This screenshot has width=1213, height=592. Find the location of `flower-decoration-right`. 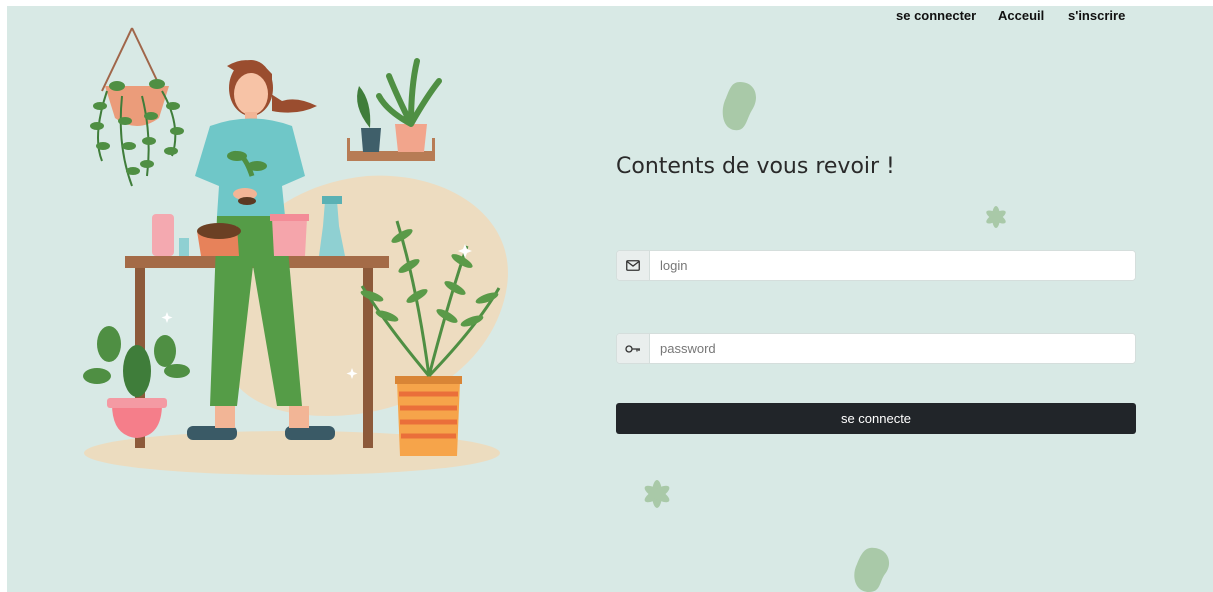

flower-decoration-right is located at coordinates (996, 217).